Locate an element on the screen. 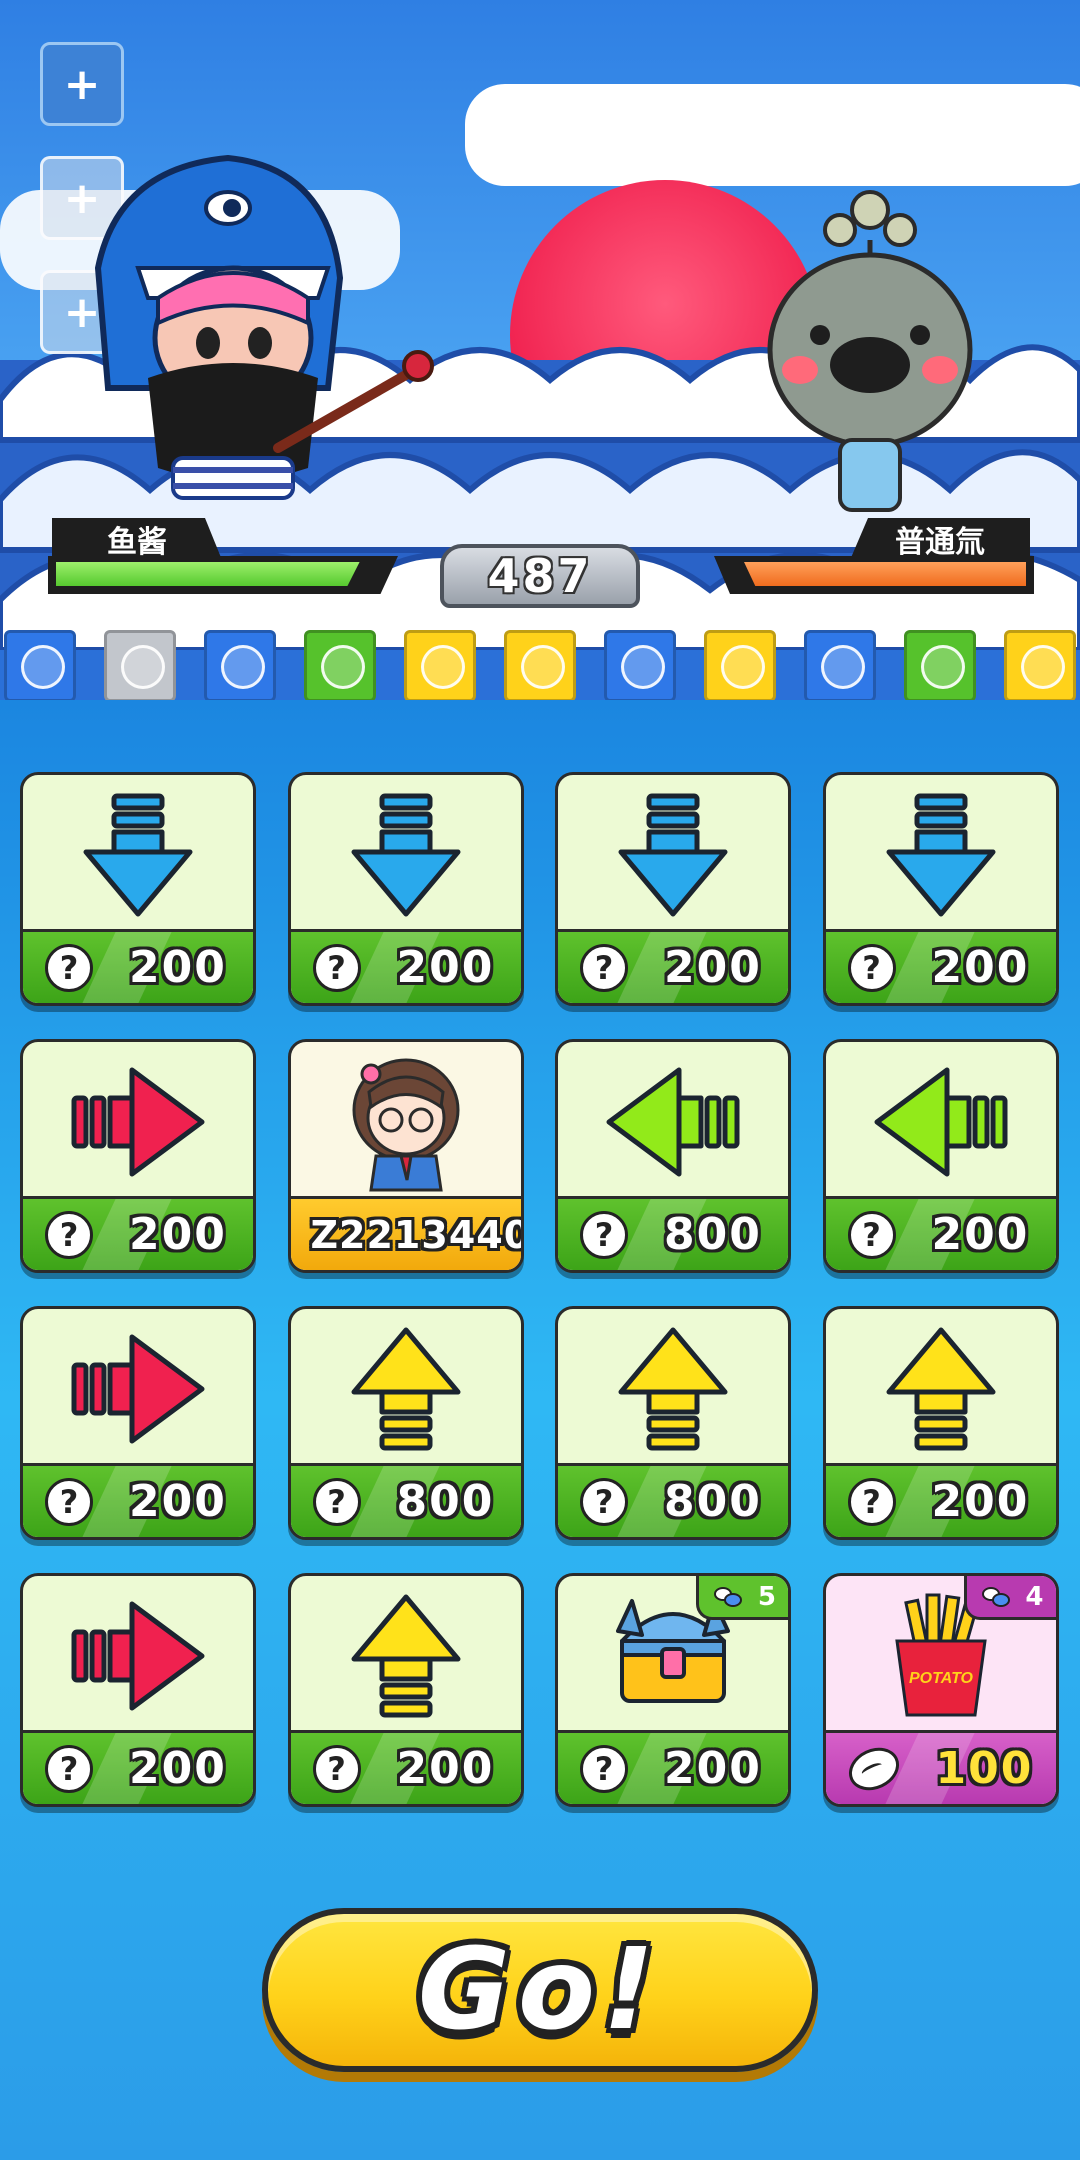 This screenshot has height=2160, width=1080. go-button-label: Go! is located at coordinates (540, 1990).